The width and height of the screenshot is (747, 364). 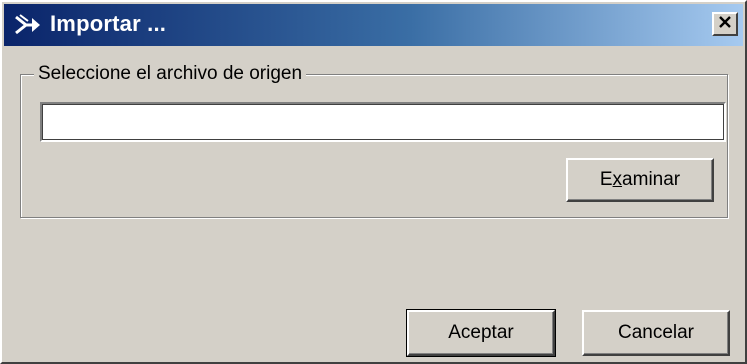 I want to click on browse-button: Examinar, so click(x=640, y=180).